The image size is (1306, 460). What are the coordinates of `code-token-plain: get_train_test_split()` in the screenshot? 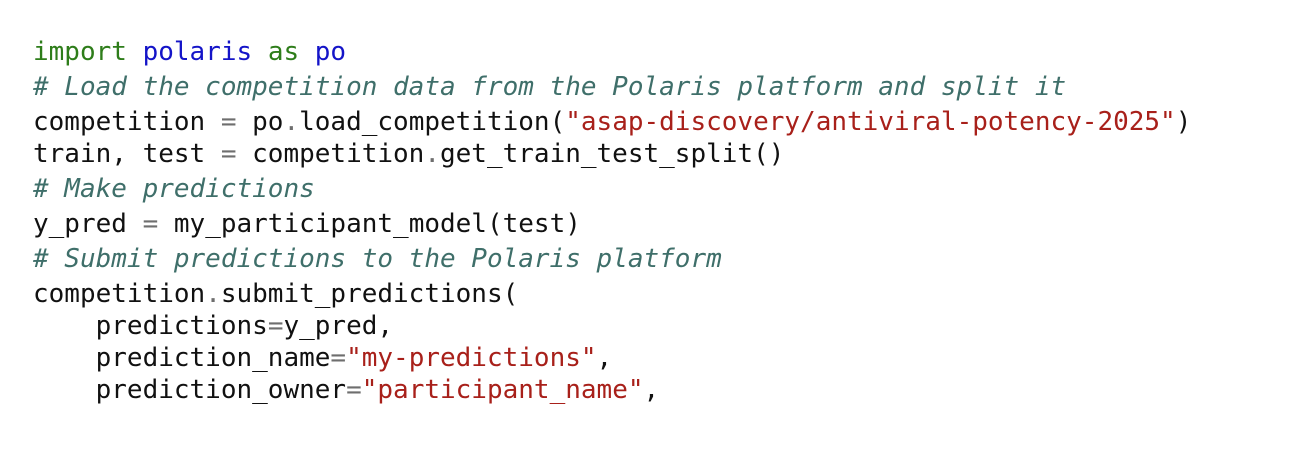 It's located at (612, 154).